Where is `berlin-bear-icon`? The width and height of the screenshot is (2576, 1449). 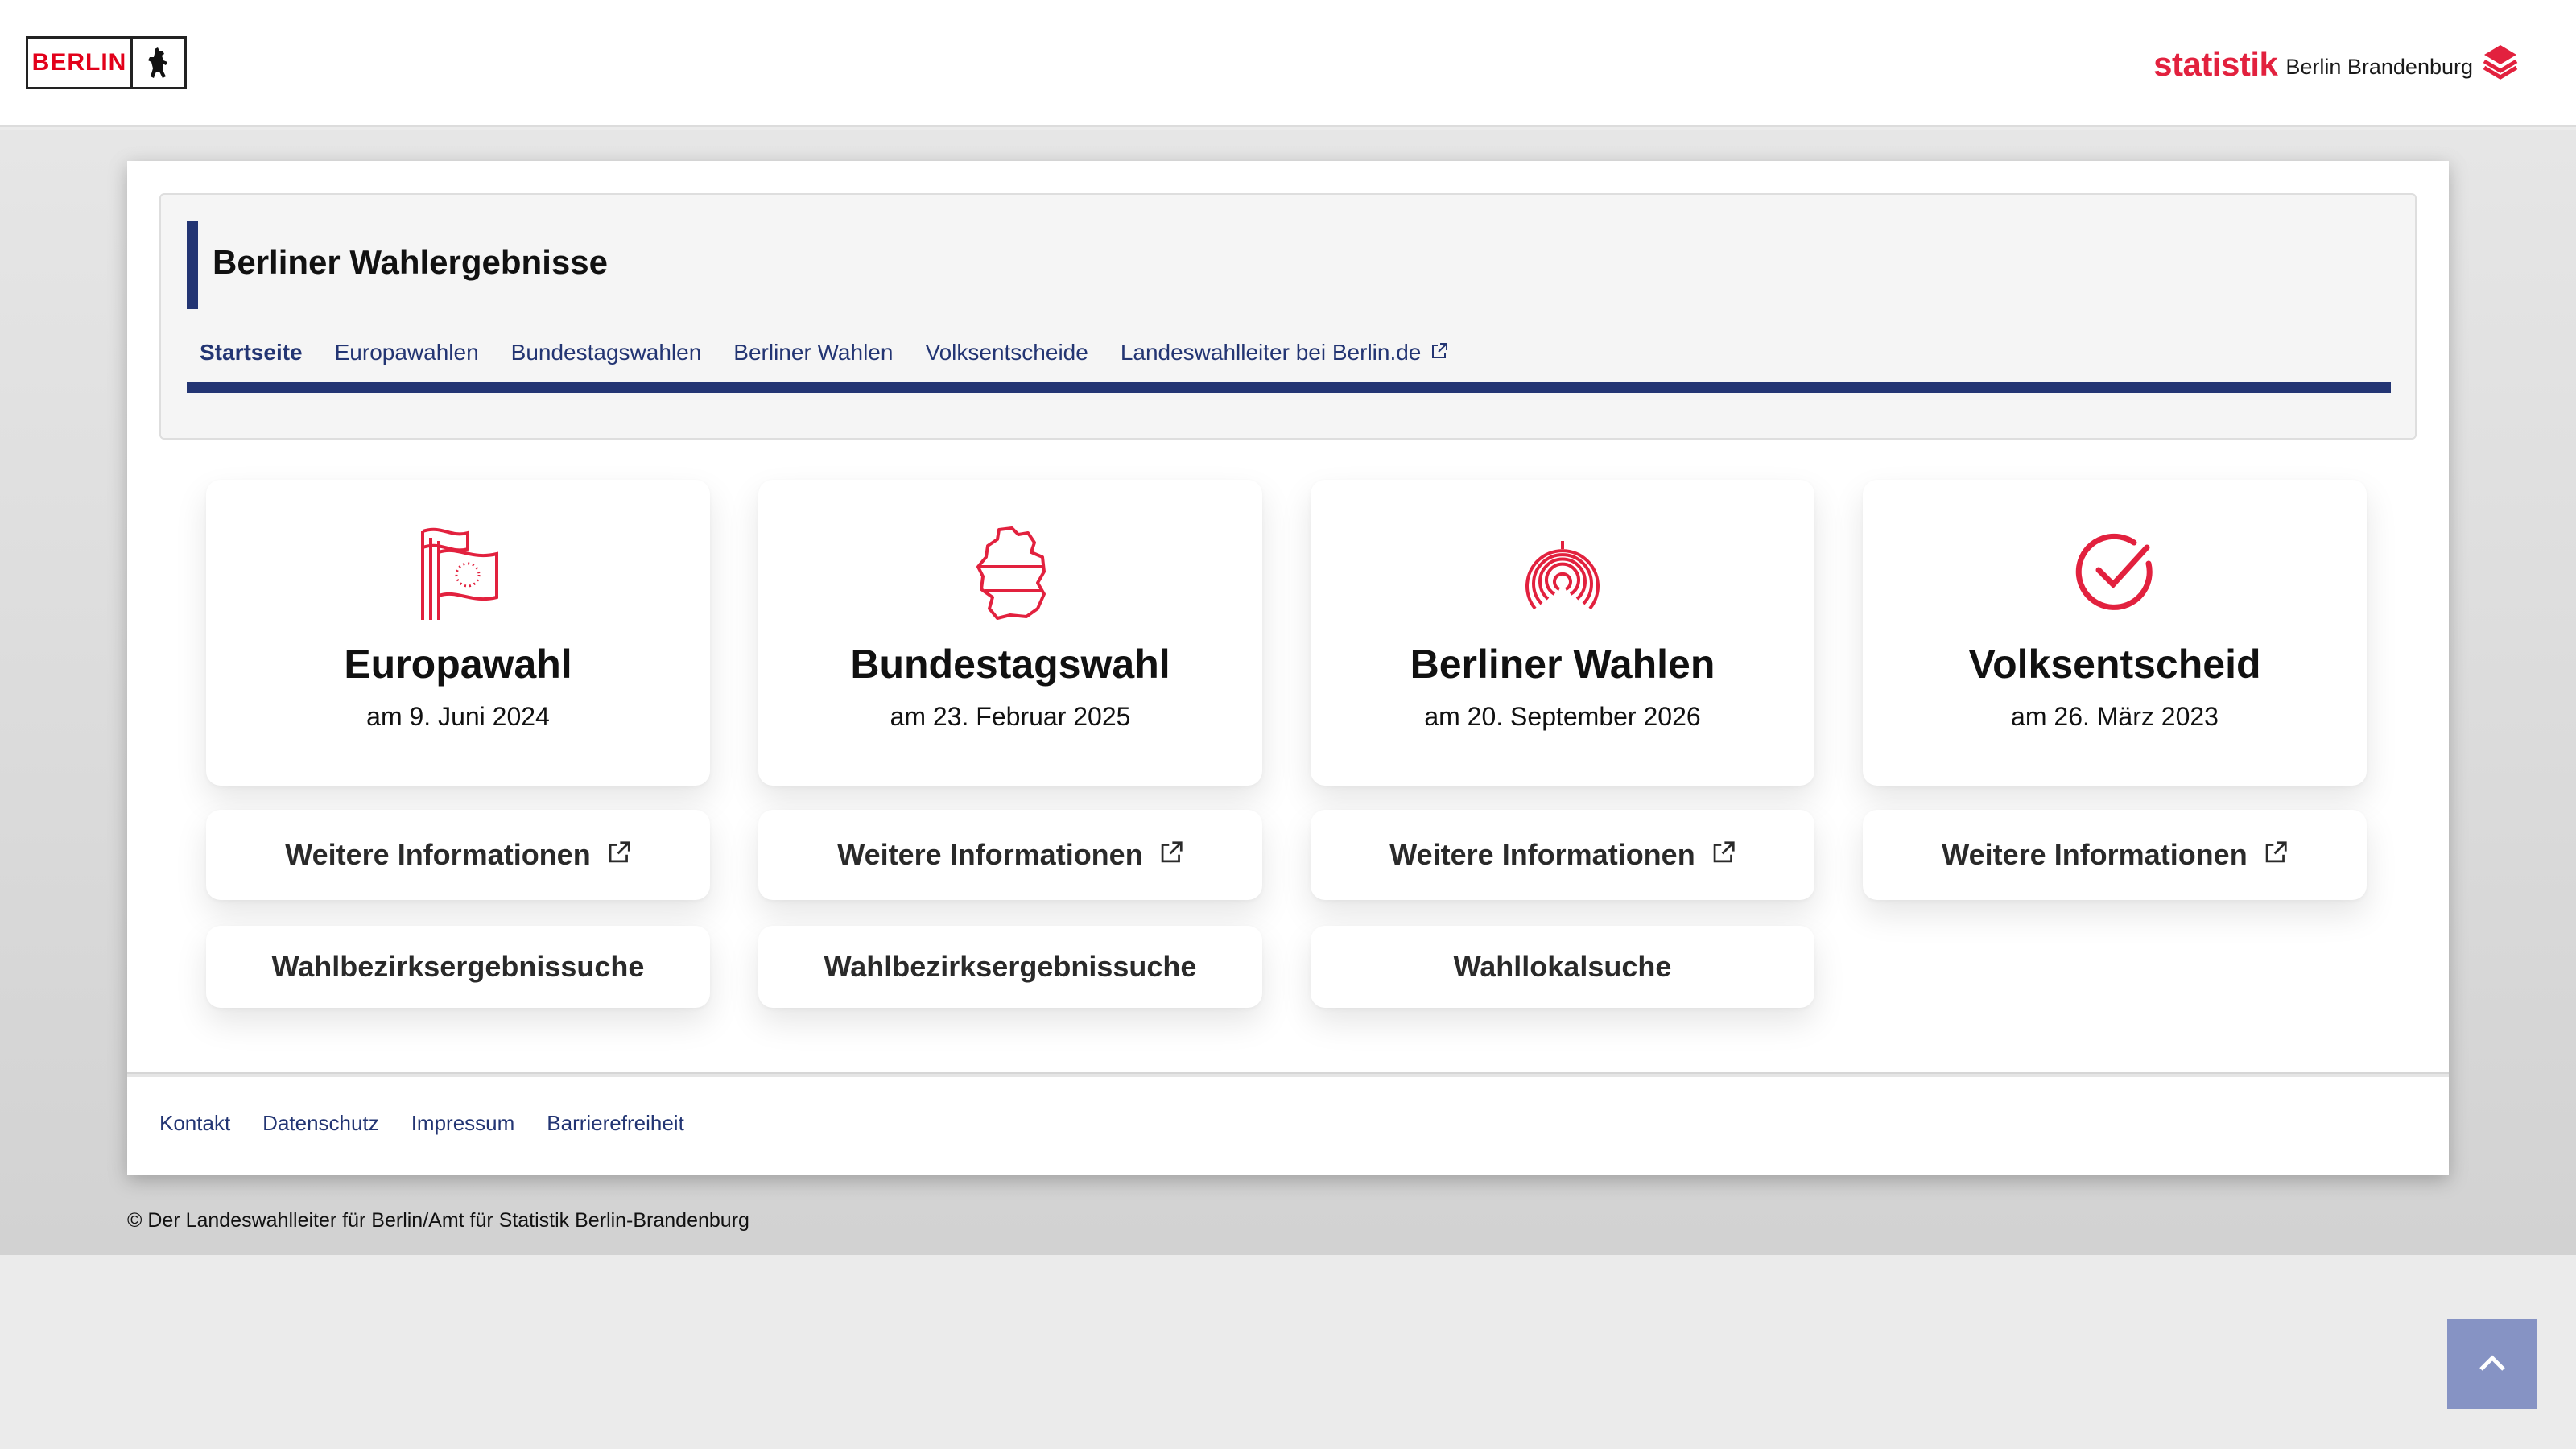
berlin-bear-icon is located at coordinates (158, 63).